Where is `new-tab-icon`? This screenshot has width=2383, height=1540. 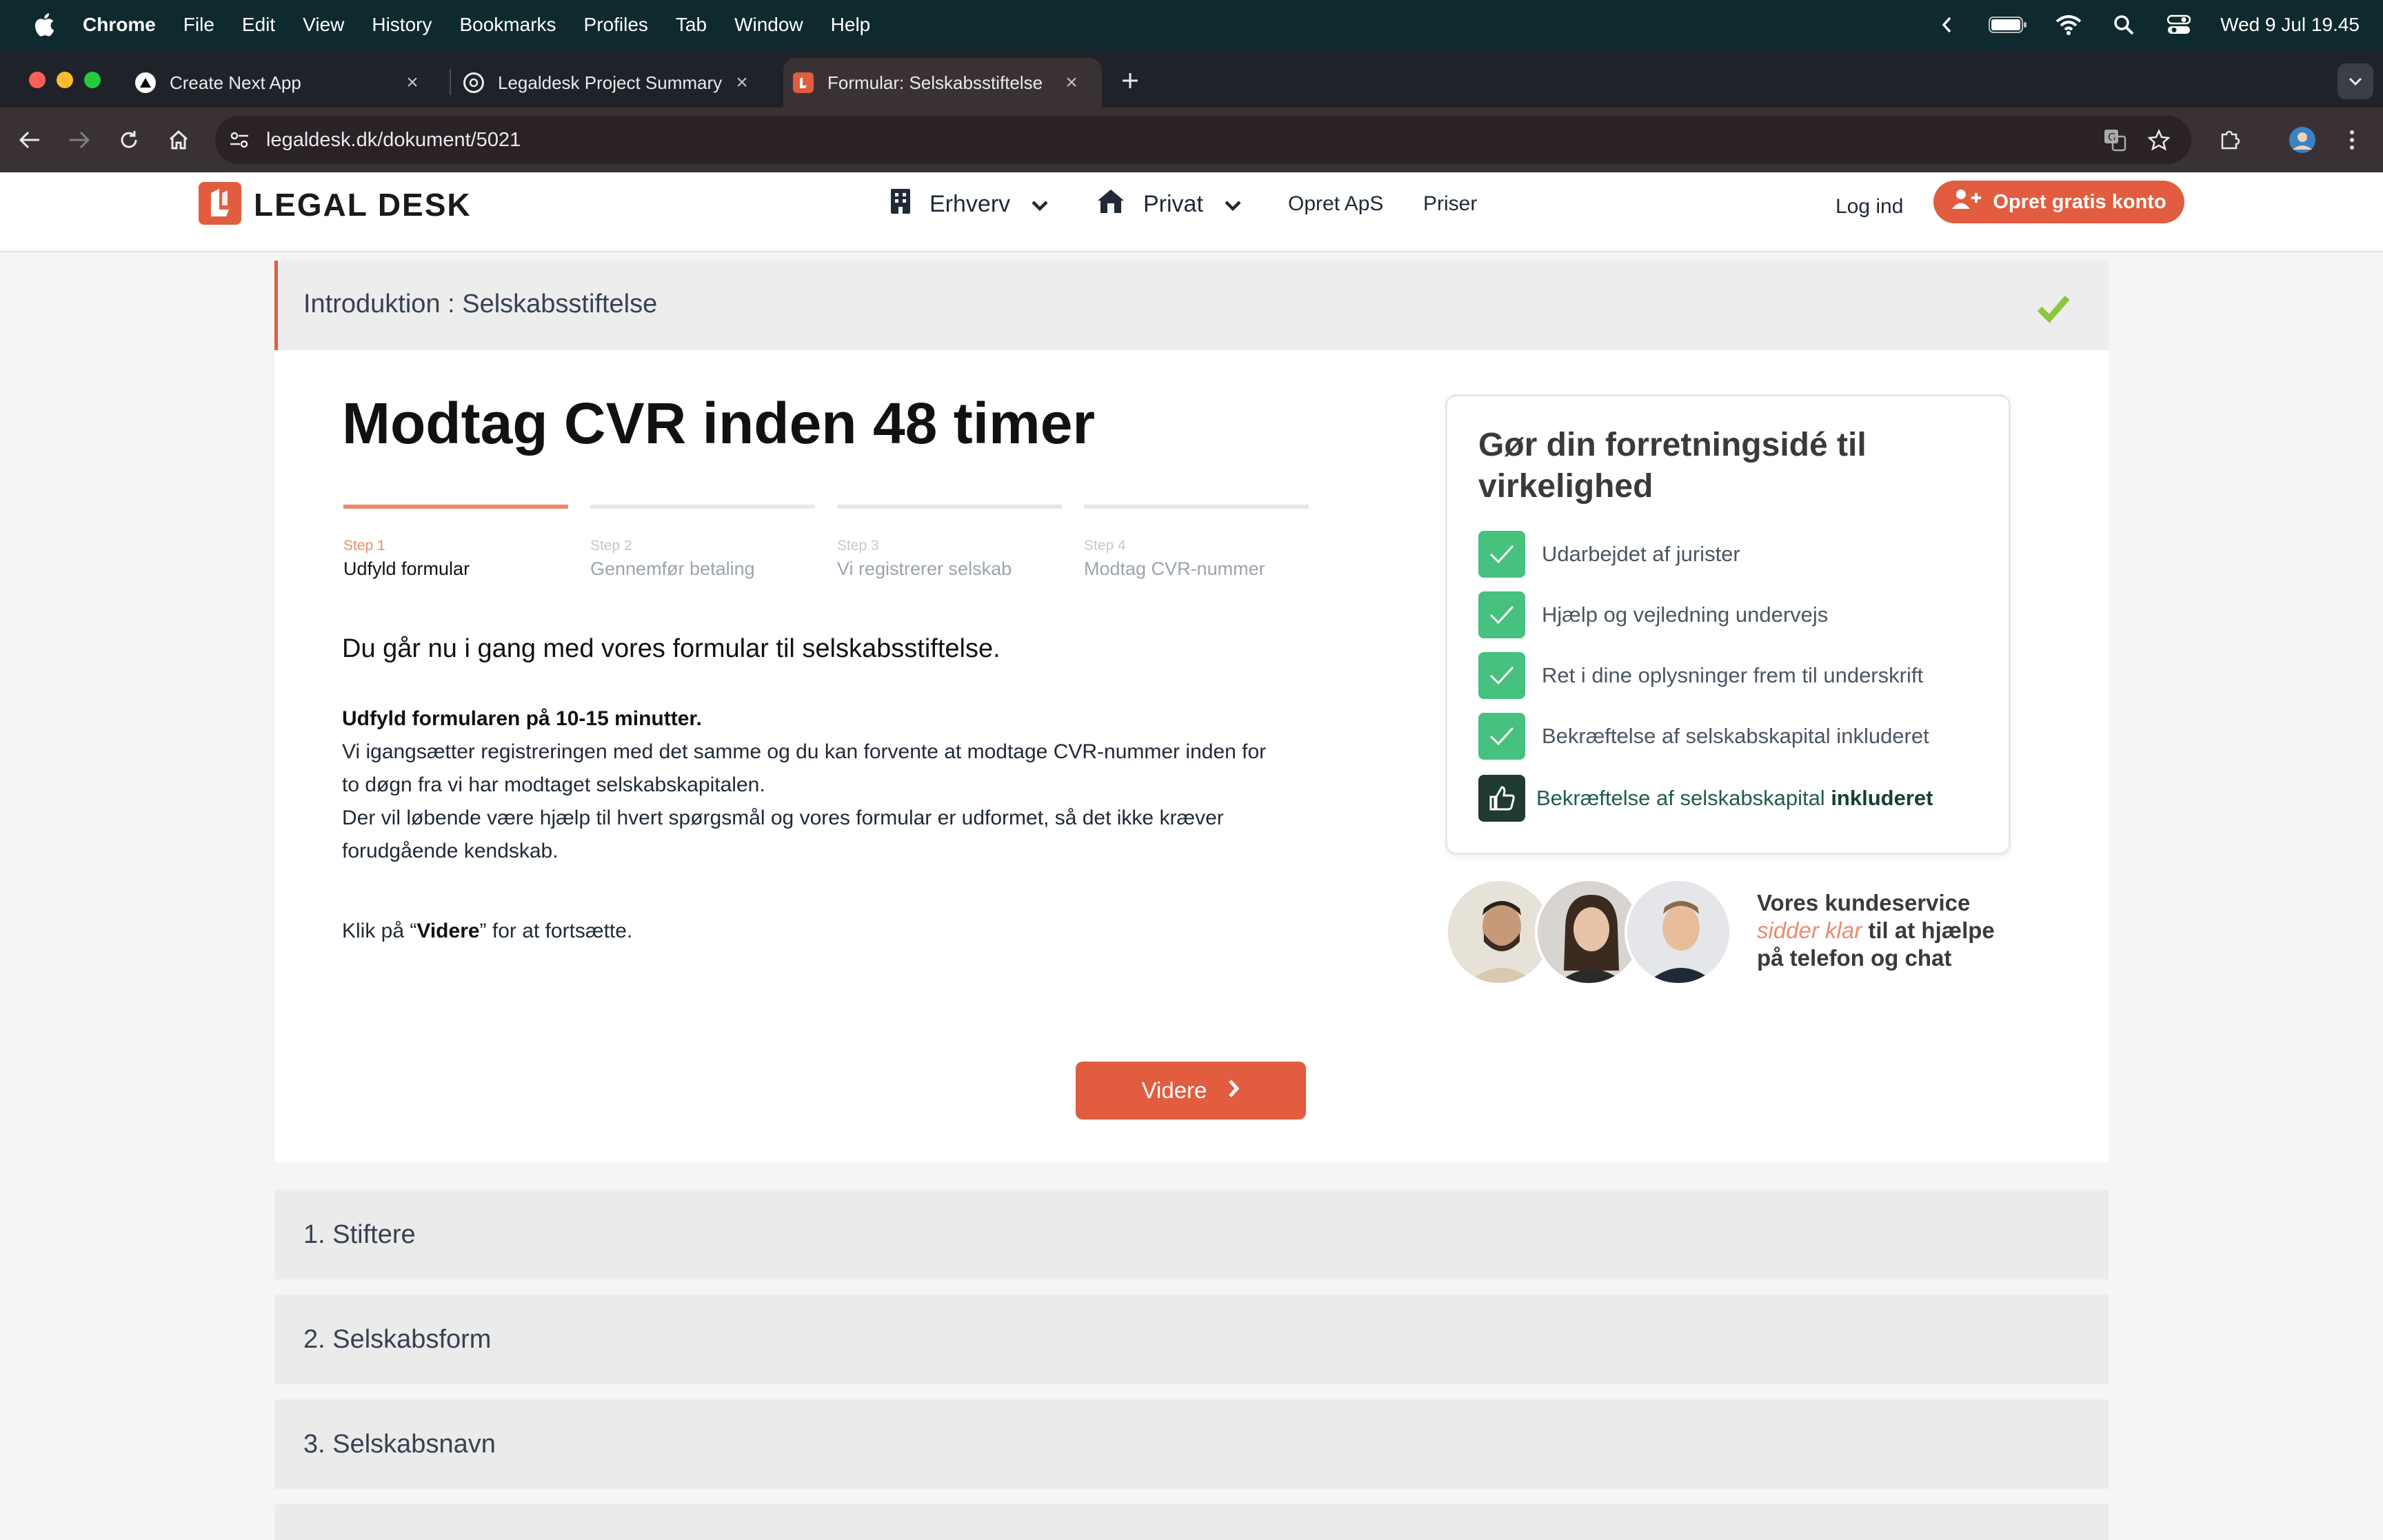 new-tab-icon is located at coordinates (1130, 81).